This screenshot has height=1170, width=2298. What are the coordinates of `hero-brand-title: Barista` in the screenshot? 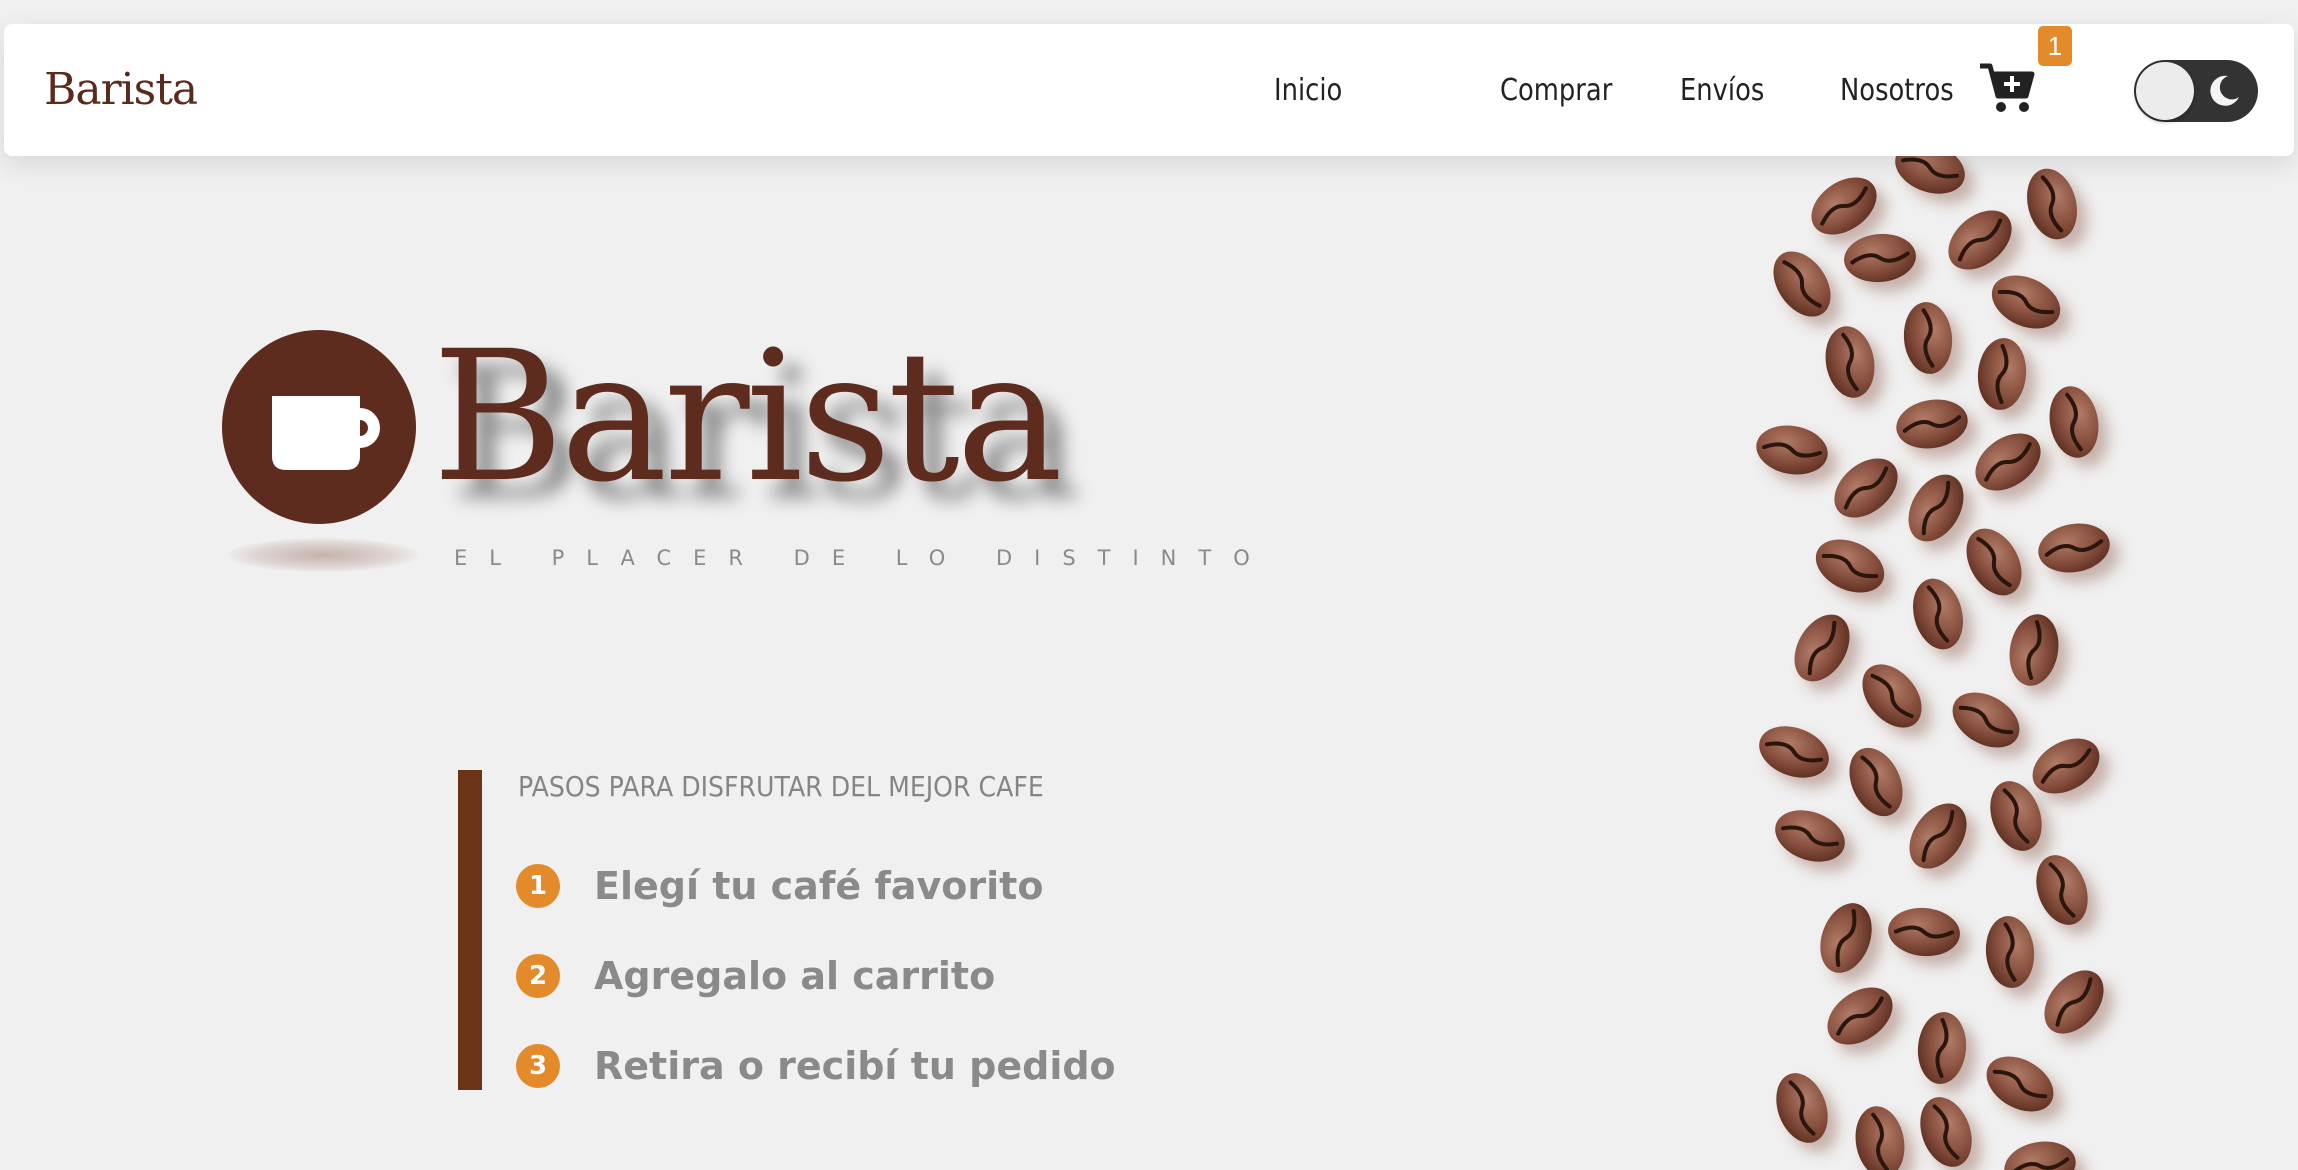 It's located at (747, 417).